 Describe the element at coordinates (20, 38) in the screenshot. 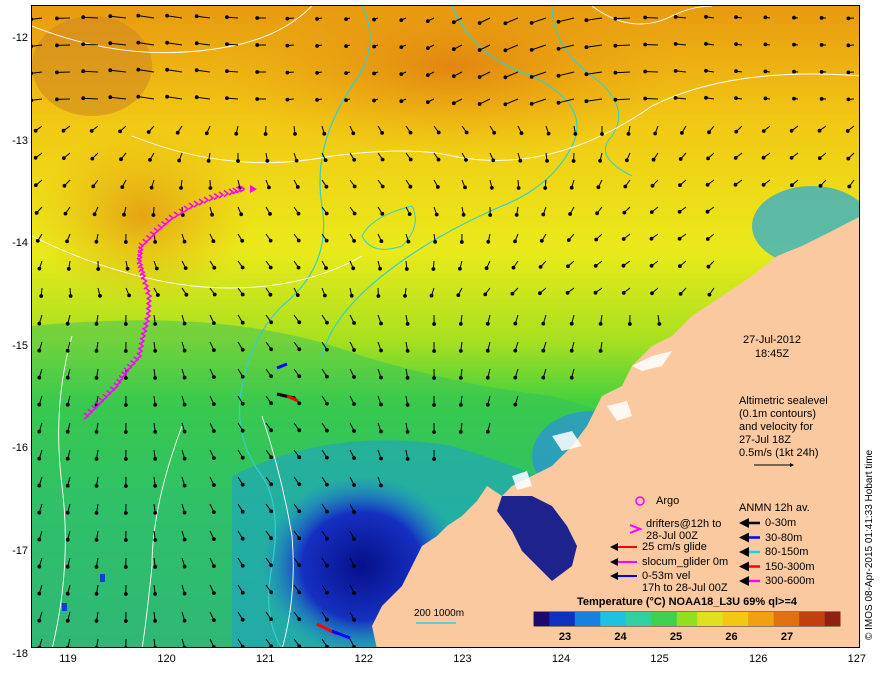

I see `lat-tick-label: -12` at that location.